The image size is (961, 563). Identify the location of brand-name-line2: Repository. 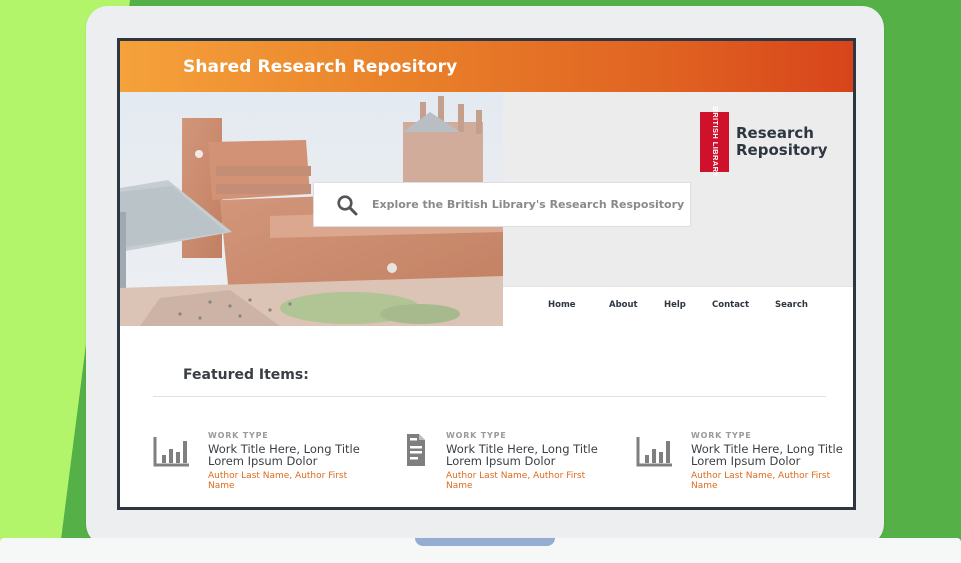
(782, 150).